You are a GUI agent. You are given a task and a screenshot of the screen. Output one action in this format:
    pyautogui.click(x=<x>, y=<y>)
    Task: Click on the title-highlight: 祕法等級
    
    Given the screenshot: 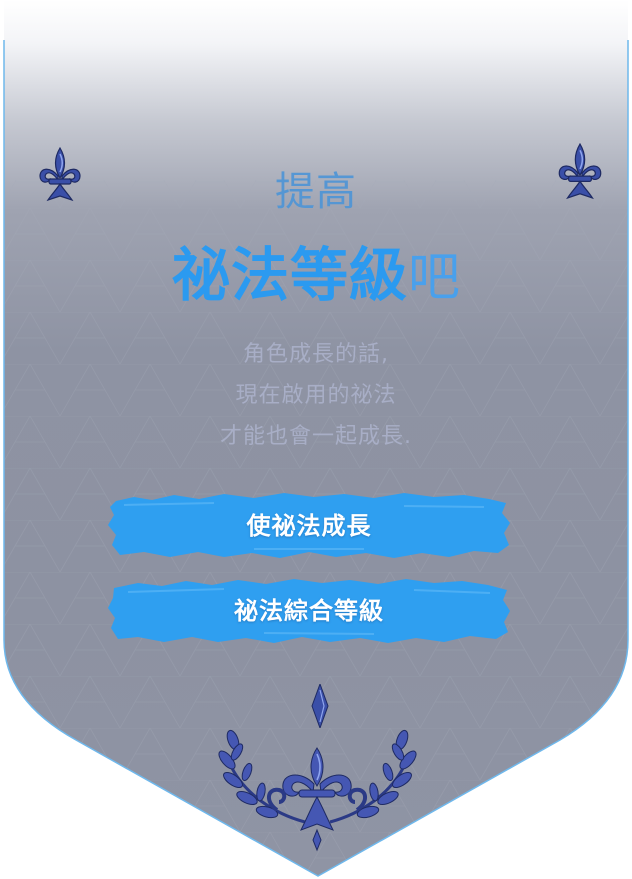 What is the action you would take?
    pyautogui.click(x=289, y=275)
    